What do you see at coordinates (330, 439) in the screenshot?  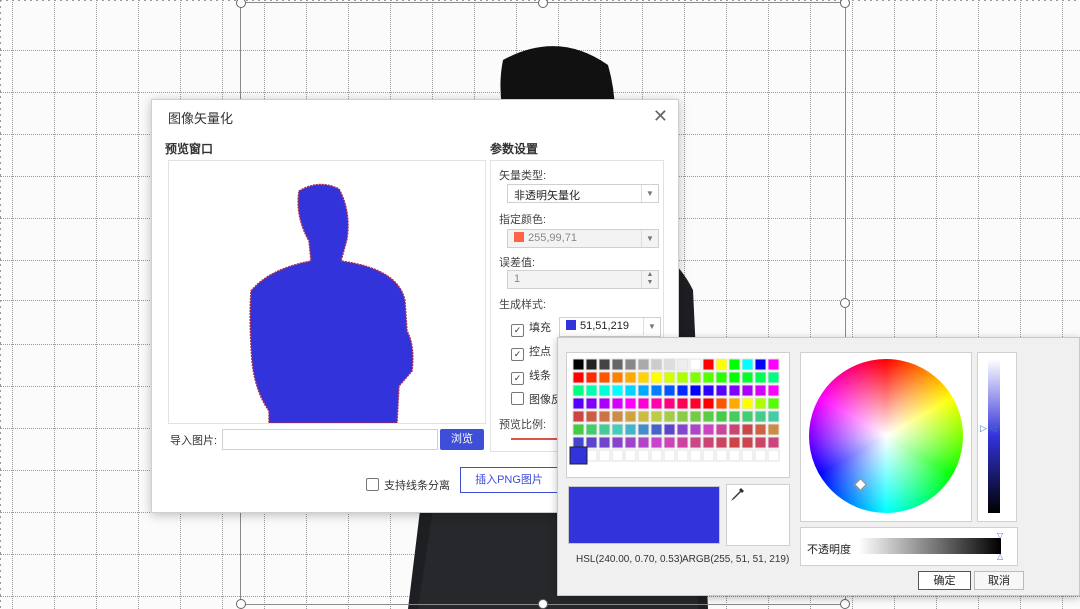 I see `import-path-input` at bounding box center [330, 439].